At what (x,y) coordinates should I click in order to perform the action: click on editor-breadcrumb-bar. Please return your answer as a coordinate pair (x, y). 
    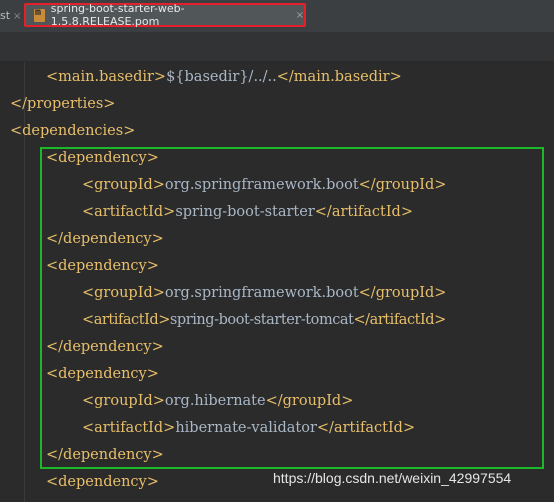
    Looking at the image, I should click on (277, 47).